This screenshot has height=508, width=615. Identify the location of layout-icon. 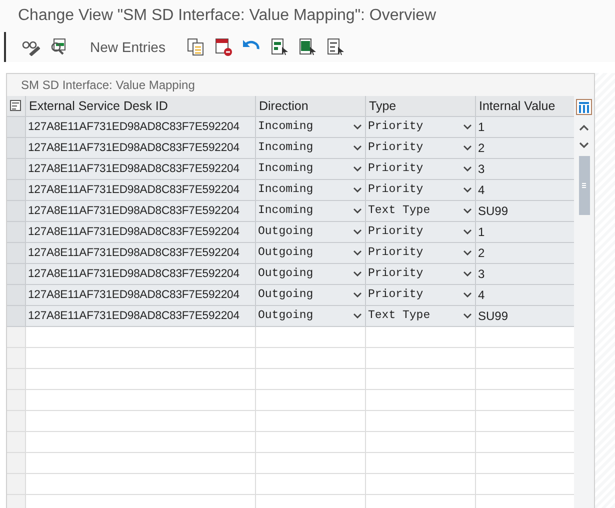
(16, 106).